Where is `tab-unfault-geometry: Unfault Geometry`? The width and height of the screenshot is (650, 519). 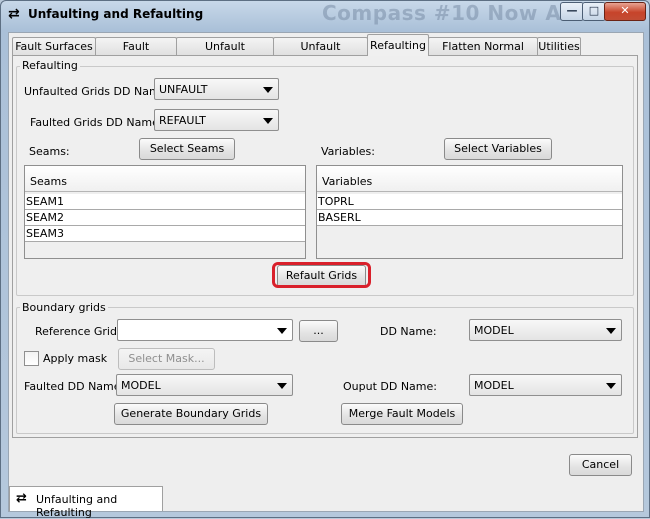
tab-unfault-geometry: Unfault Geometry is located at coordinates (320, 53).